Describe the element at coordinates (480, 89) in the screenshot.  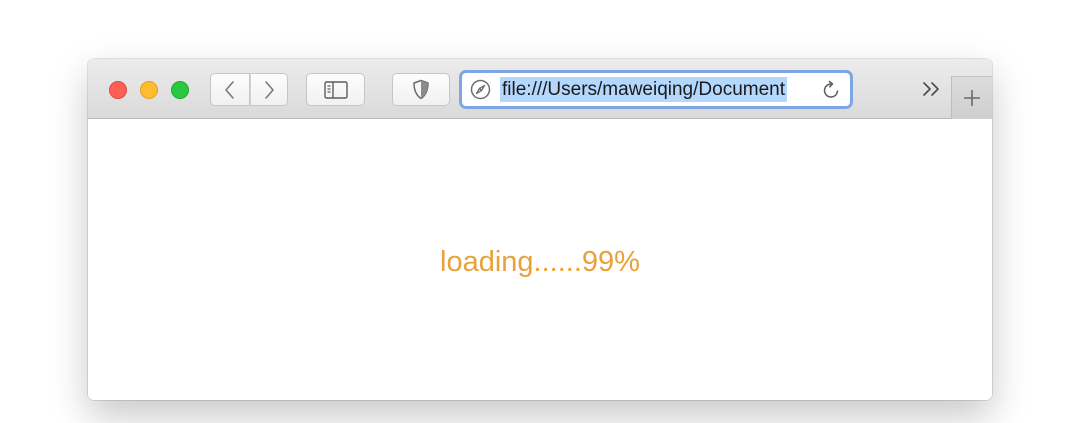
I see `compass-icon` at that location.